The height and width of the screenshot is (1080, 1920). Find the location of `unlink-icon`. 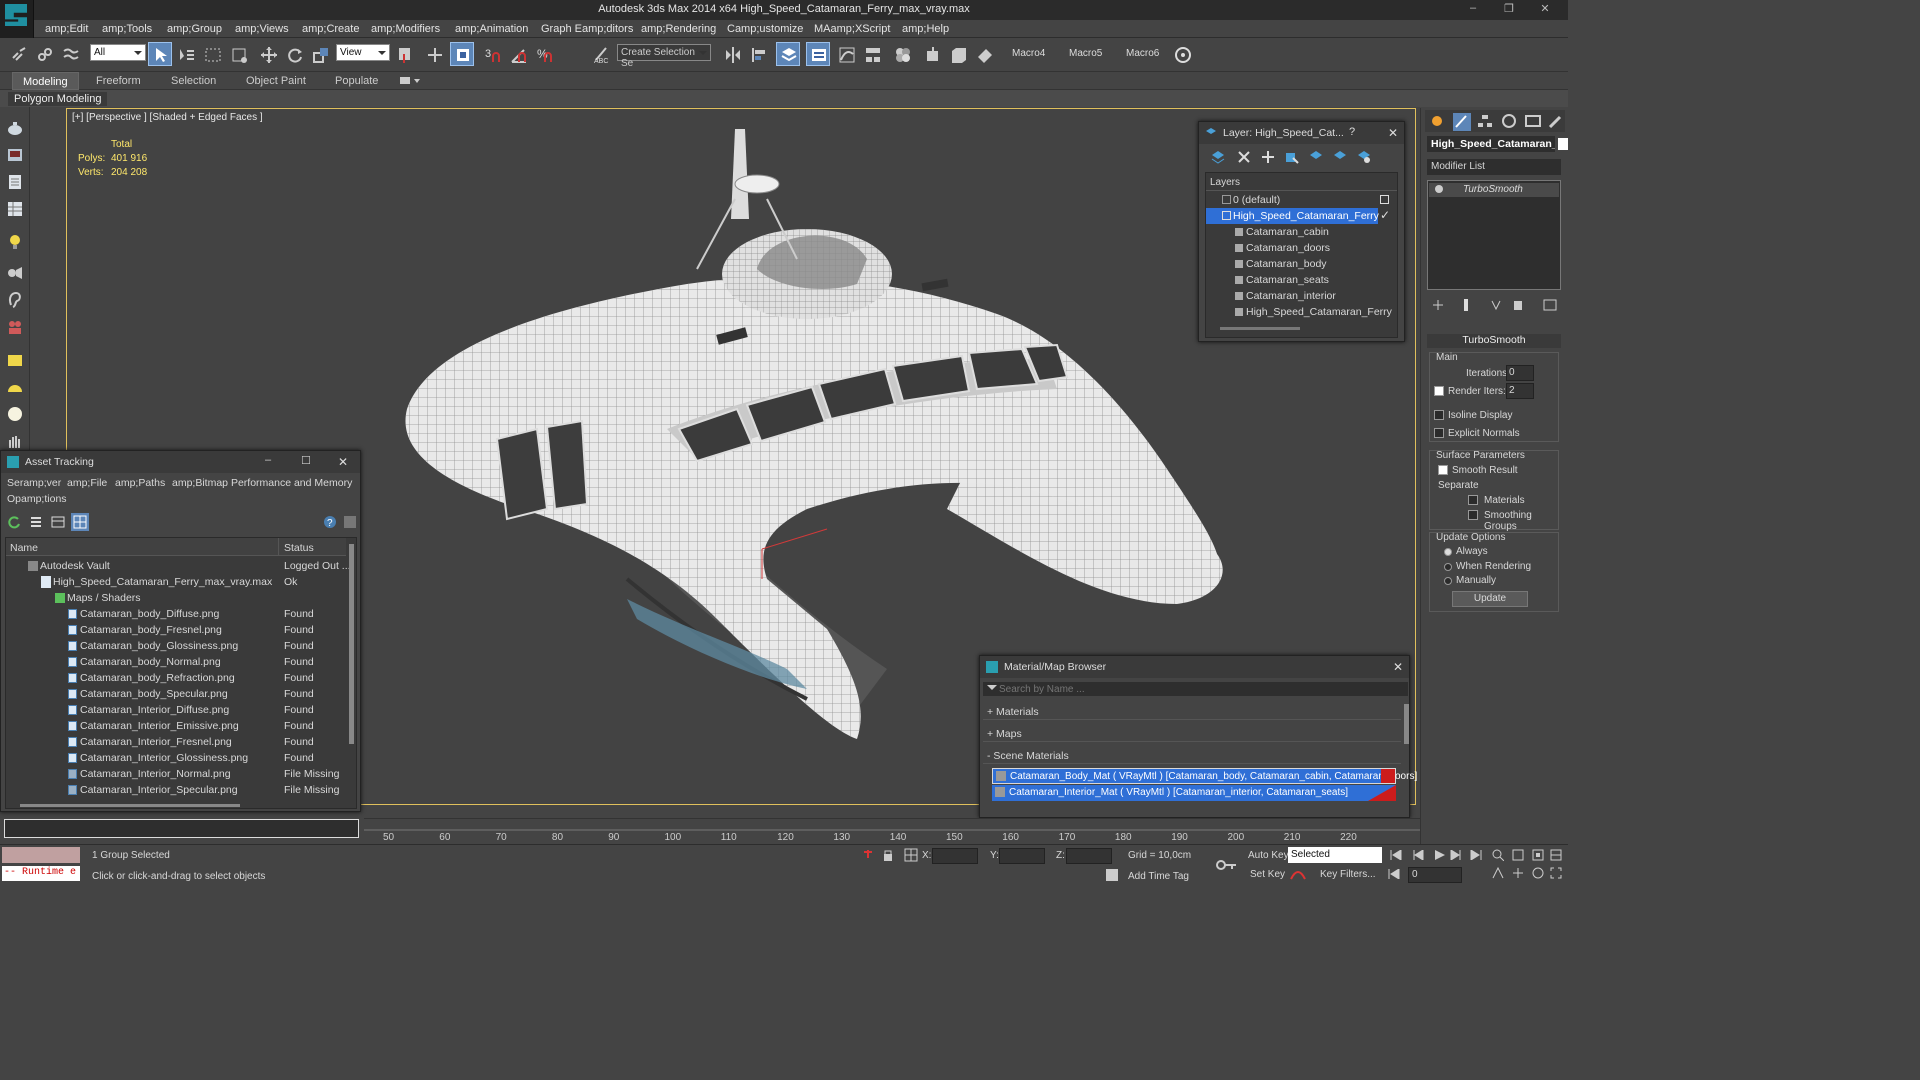

unlink-icon is located at coordinates (44, 54).